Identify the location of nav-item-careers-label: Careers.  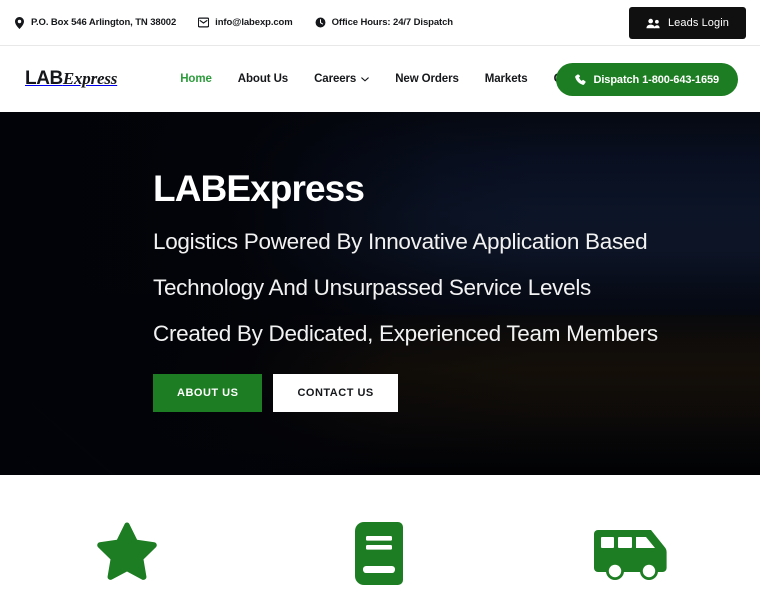
(335, 79).